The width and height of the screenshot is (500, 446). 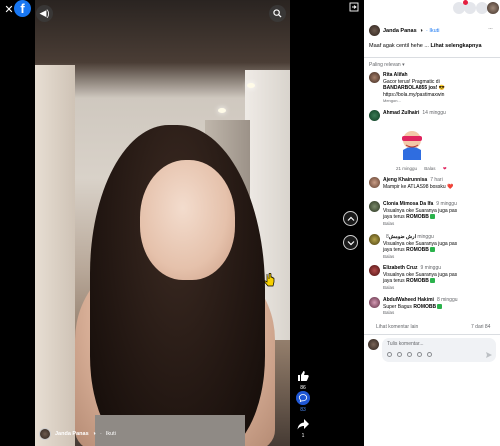 I want to click on send-icon, so click(x=489, y=355).